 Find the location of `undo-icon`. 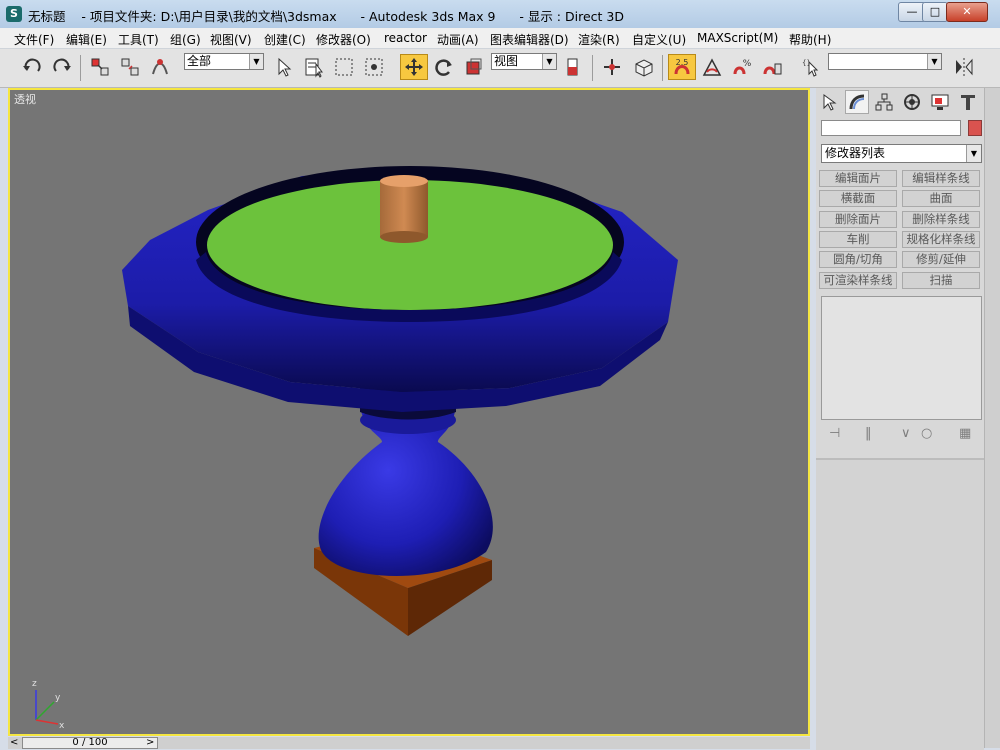

undo-icon is located at coordinates (32, 67).